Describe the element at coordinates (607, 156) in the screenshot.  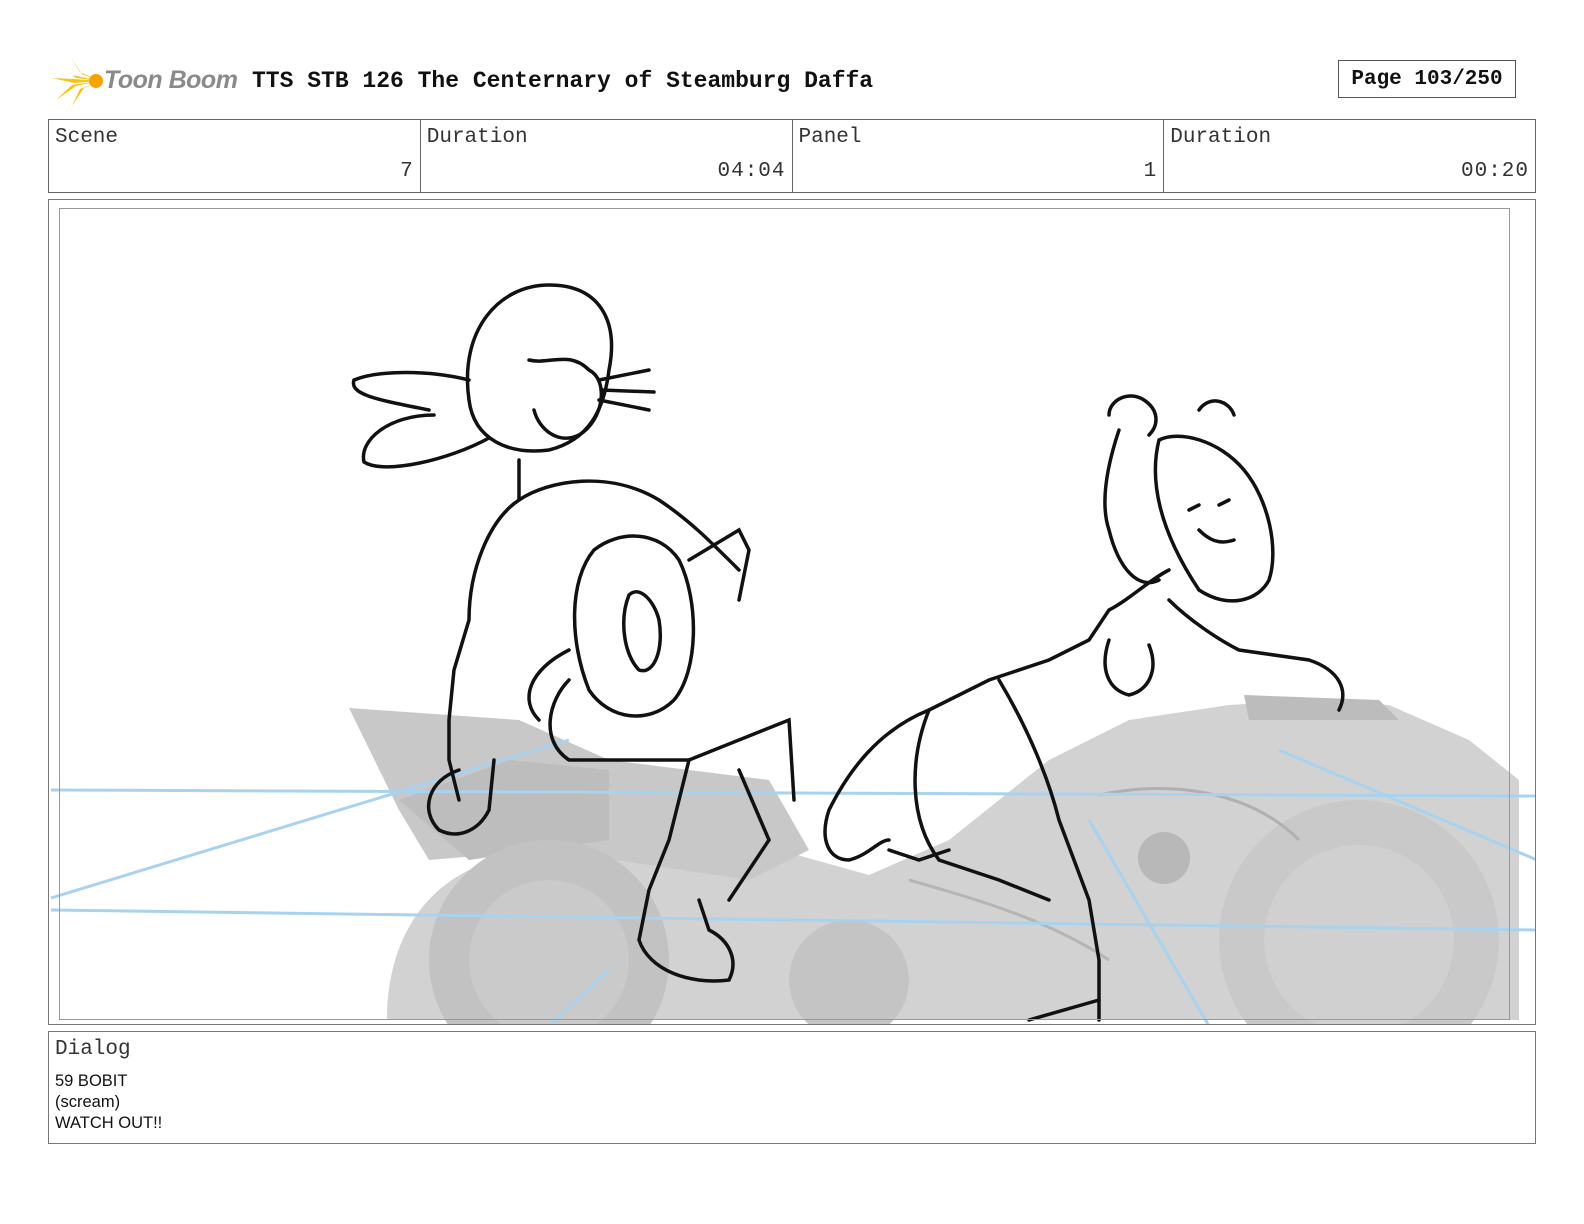
I see `scene-duration-cell: Duration 04:04` at that location.